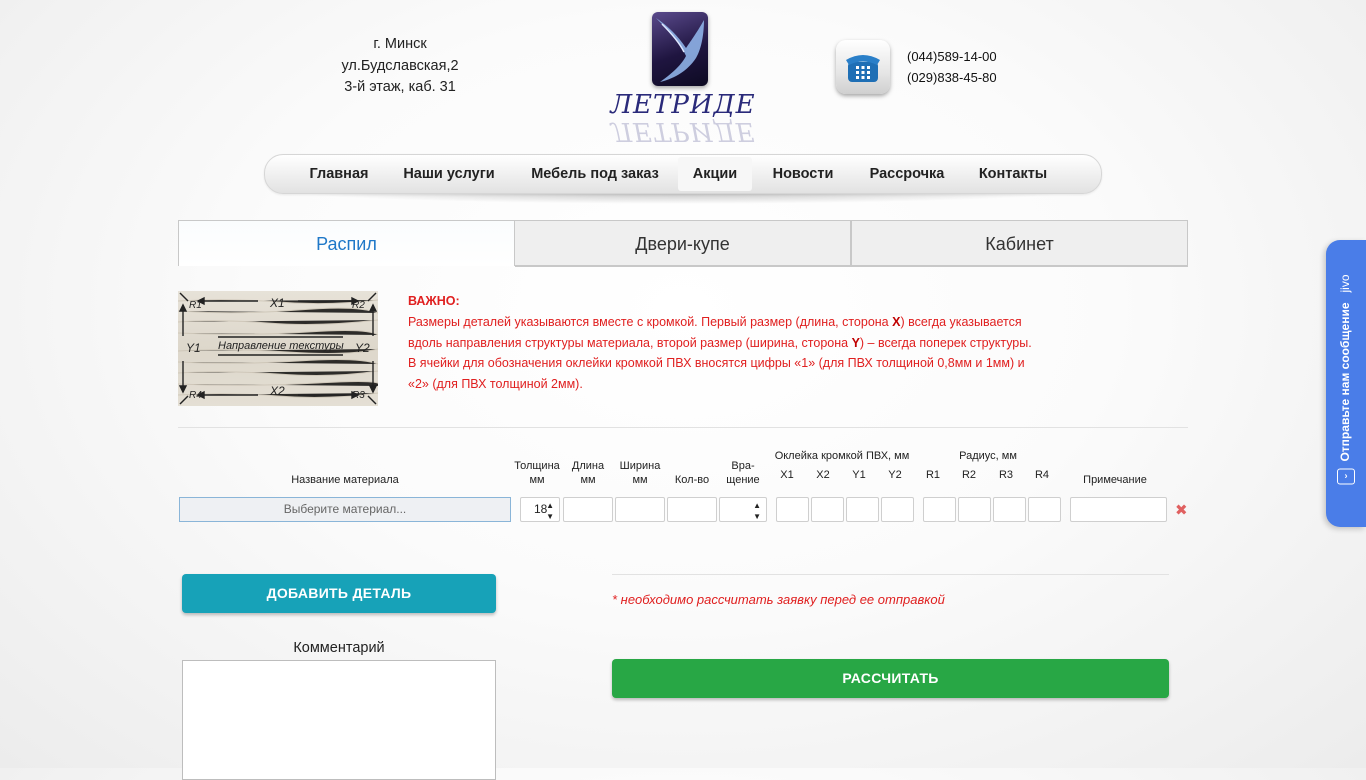 The image size is (1366, 780). I want to click on header-rotation: Вра-щение, so click(743, 473).